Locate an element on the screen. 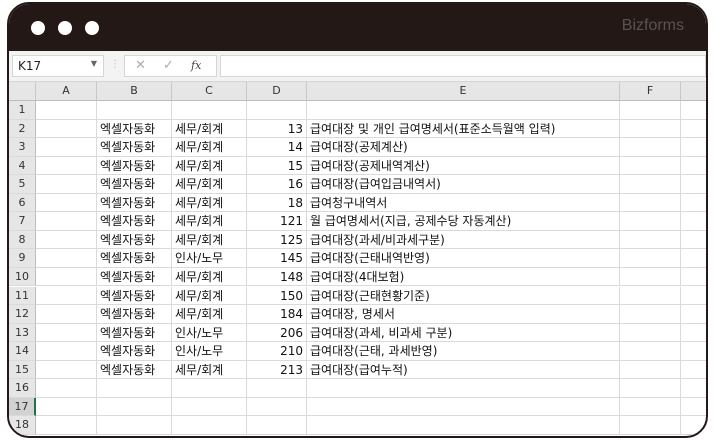  cell-c: 인사/노무 is located at coordinates (209, 351).